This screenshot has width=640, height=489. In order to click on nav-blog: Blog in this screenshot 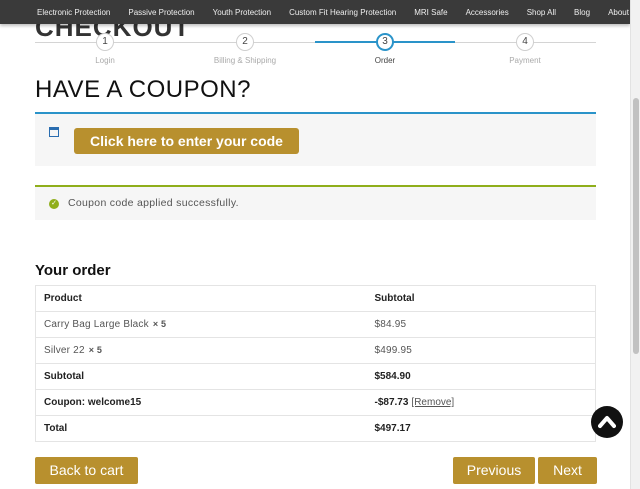, I will do `click(582, 12)`.